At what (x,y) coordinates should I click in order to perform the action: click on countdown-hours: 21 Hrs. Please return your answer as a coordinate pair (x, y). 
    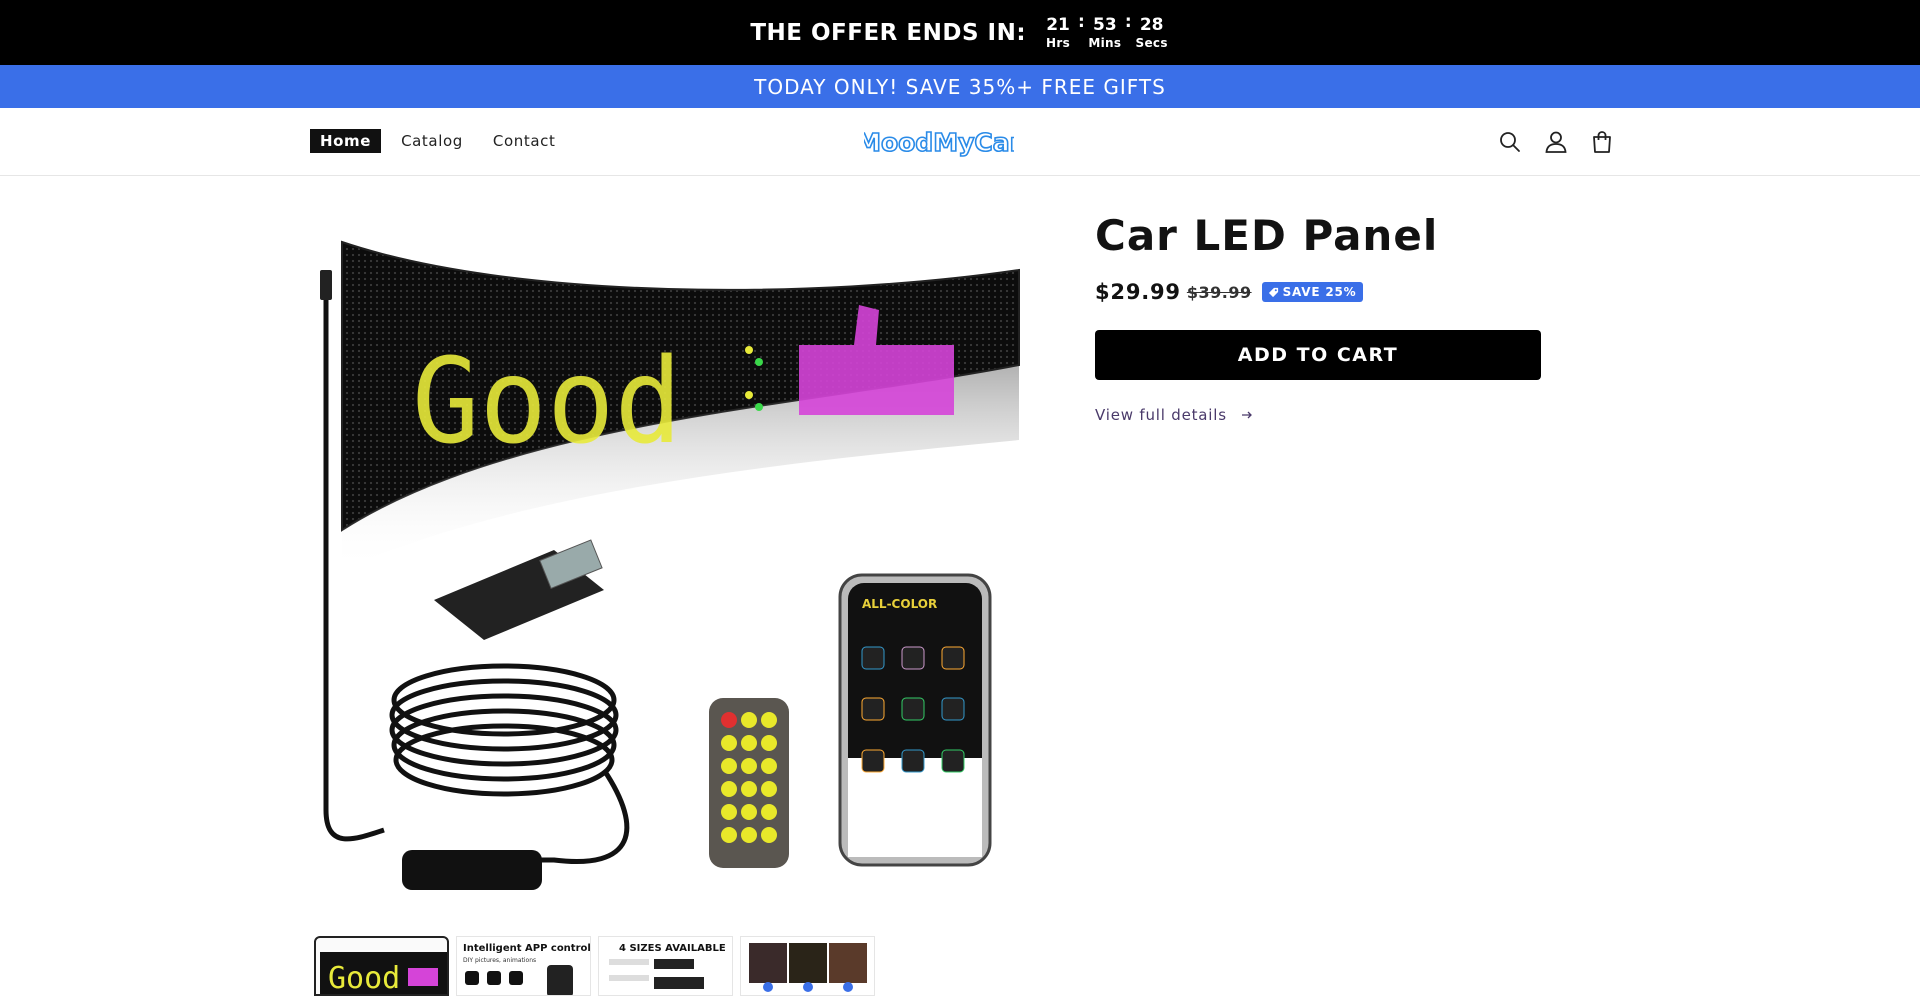
    Looking at the image, I should click on (1058, 33).